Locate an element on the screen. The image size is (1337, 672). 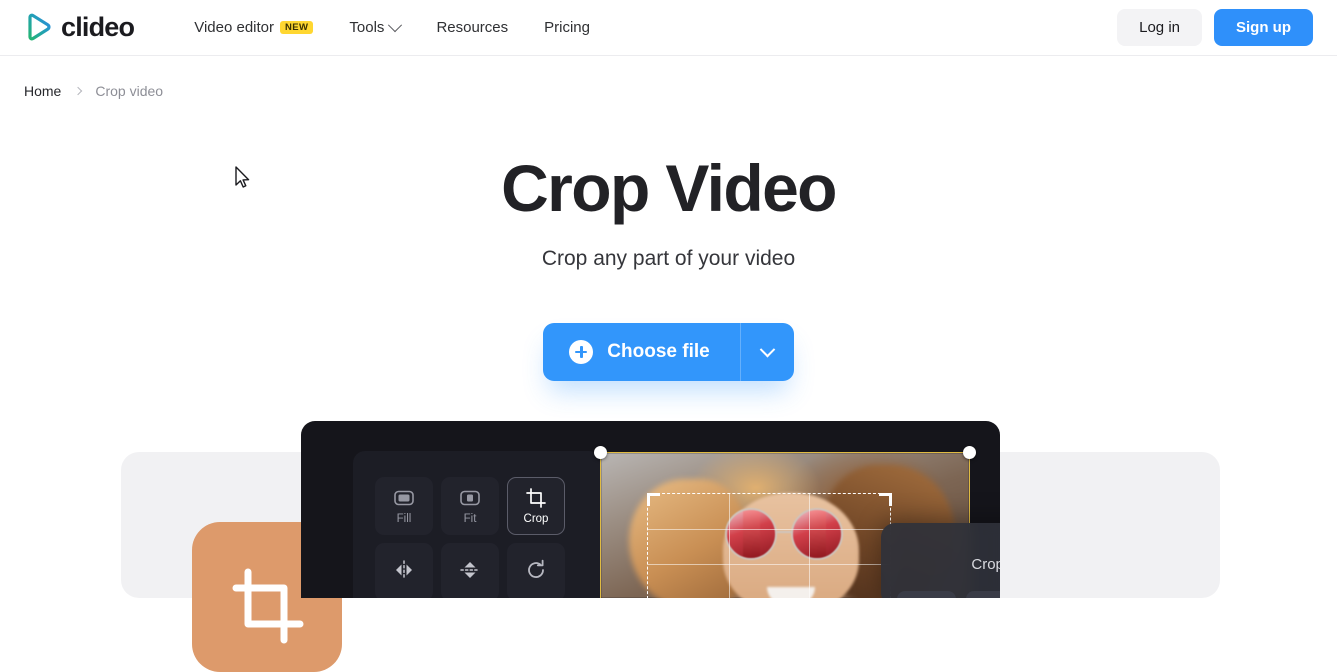
tool-button-flip-horizontal is located at coordinates (404, 570).